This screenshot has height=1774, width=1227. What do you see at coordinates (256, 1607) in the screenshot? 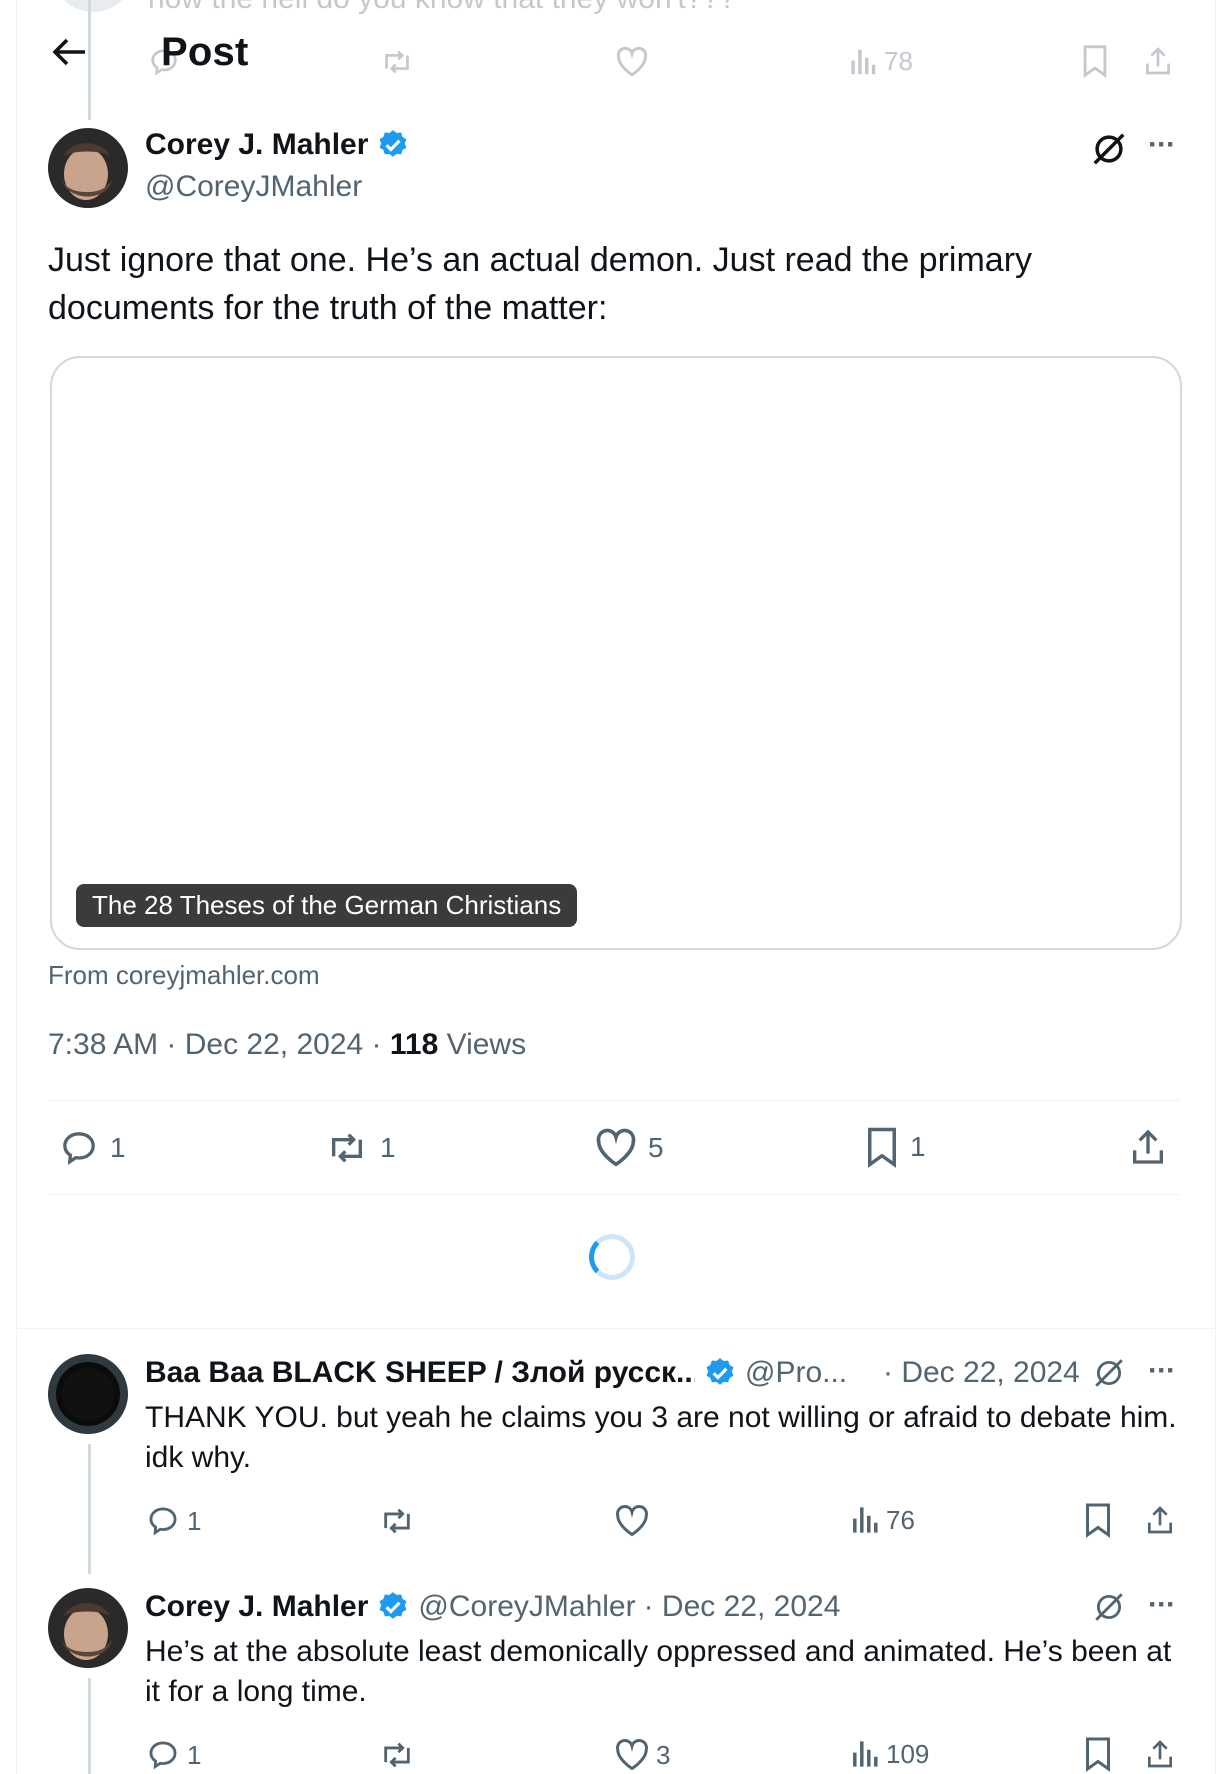
I see `reply-author-name: Corey J. Mahler` at bounding box center [256, 1607].